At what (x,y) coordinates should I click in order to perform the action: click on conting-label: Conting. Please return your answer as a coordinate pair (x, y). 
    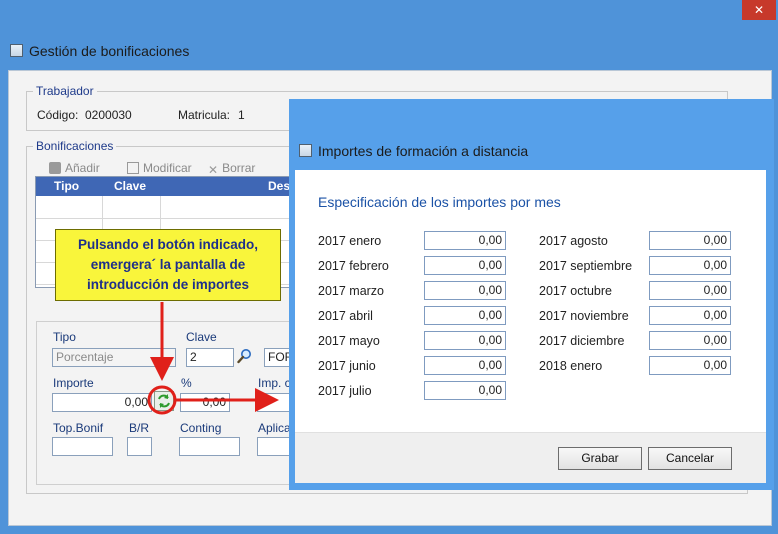
    Looking at the image, I should click on (201, 428).